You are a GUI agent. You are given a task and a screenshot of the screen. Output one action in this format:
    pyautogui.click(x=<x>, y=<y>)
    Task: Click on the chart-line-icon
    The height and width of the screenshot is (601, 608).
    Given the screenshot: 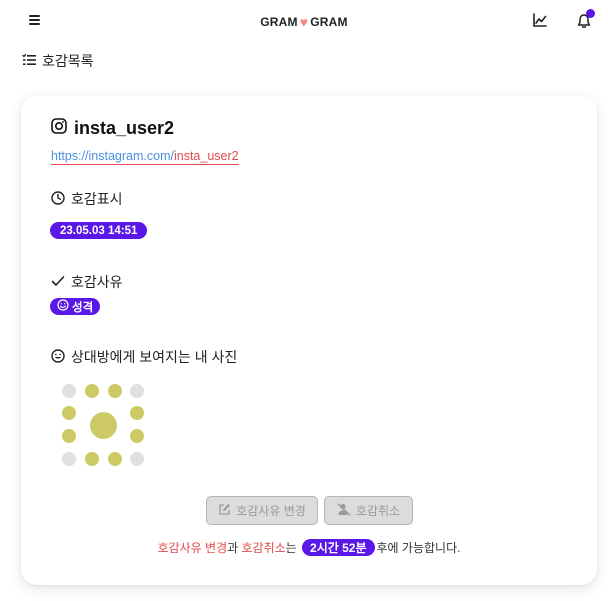 What is the action you would take?
    pyautogui.click(x=540, y=20)
    